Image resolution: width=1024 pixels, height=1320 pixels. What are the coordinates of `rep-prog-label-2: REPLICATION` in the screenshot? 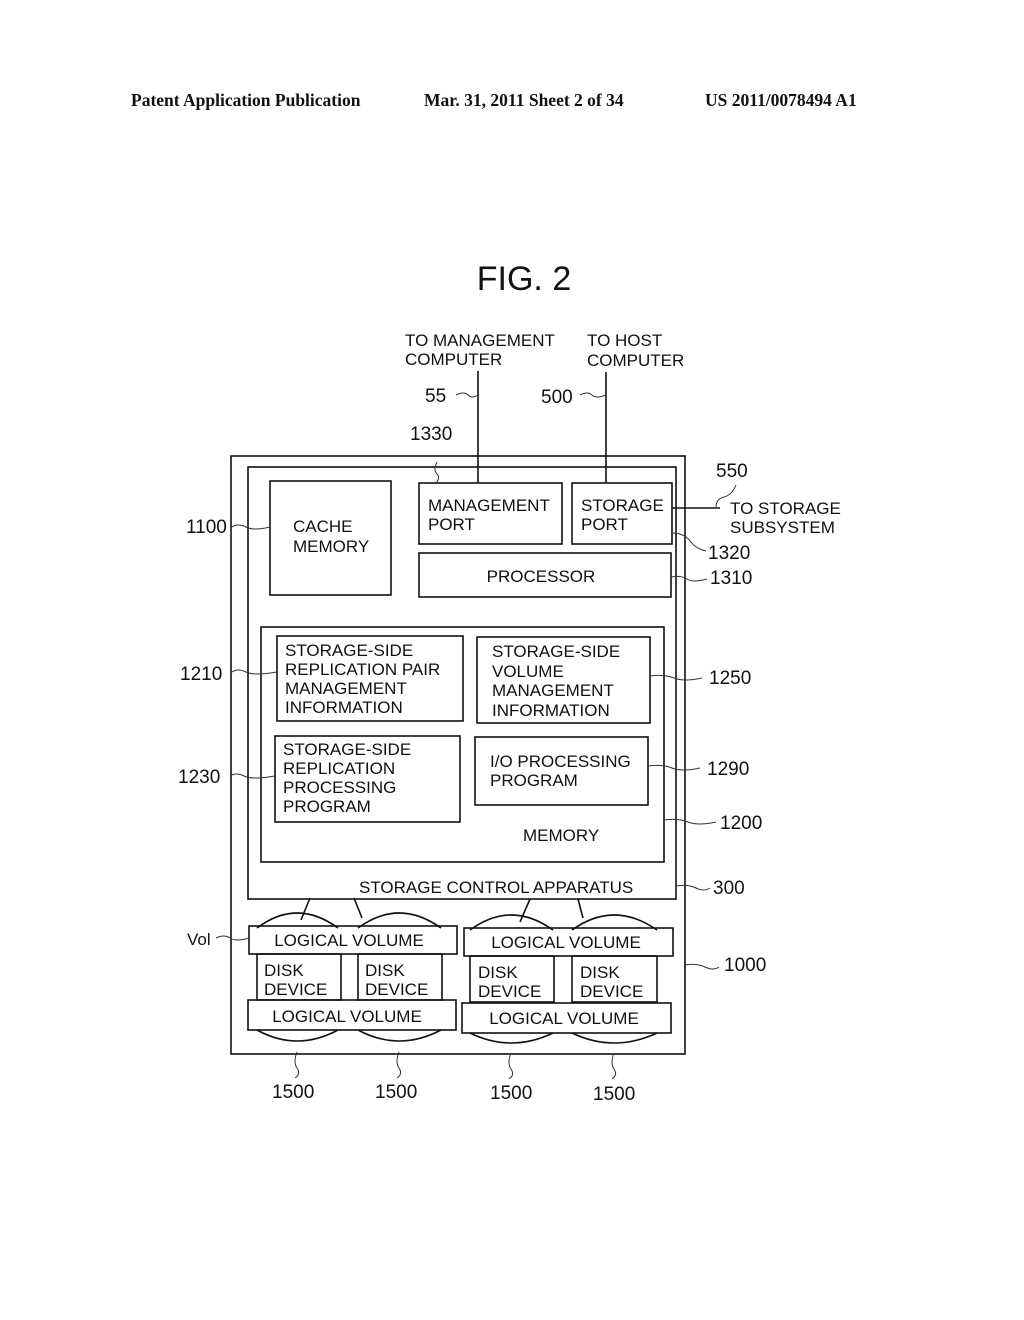 It's located at (339, 768).